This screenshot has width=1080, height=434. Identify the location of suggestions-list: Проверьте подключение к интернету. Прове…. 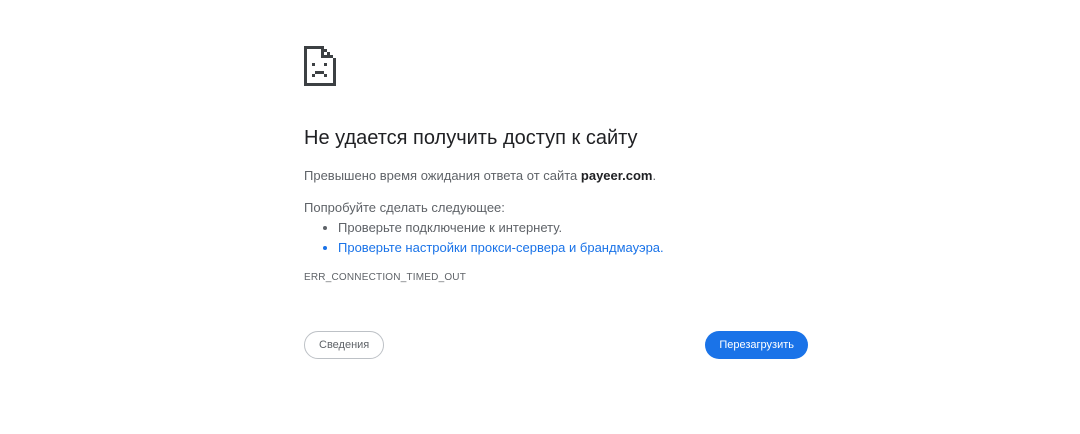
(556, 238).